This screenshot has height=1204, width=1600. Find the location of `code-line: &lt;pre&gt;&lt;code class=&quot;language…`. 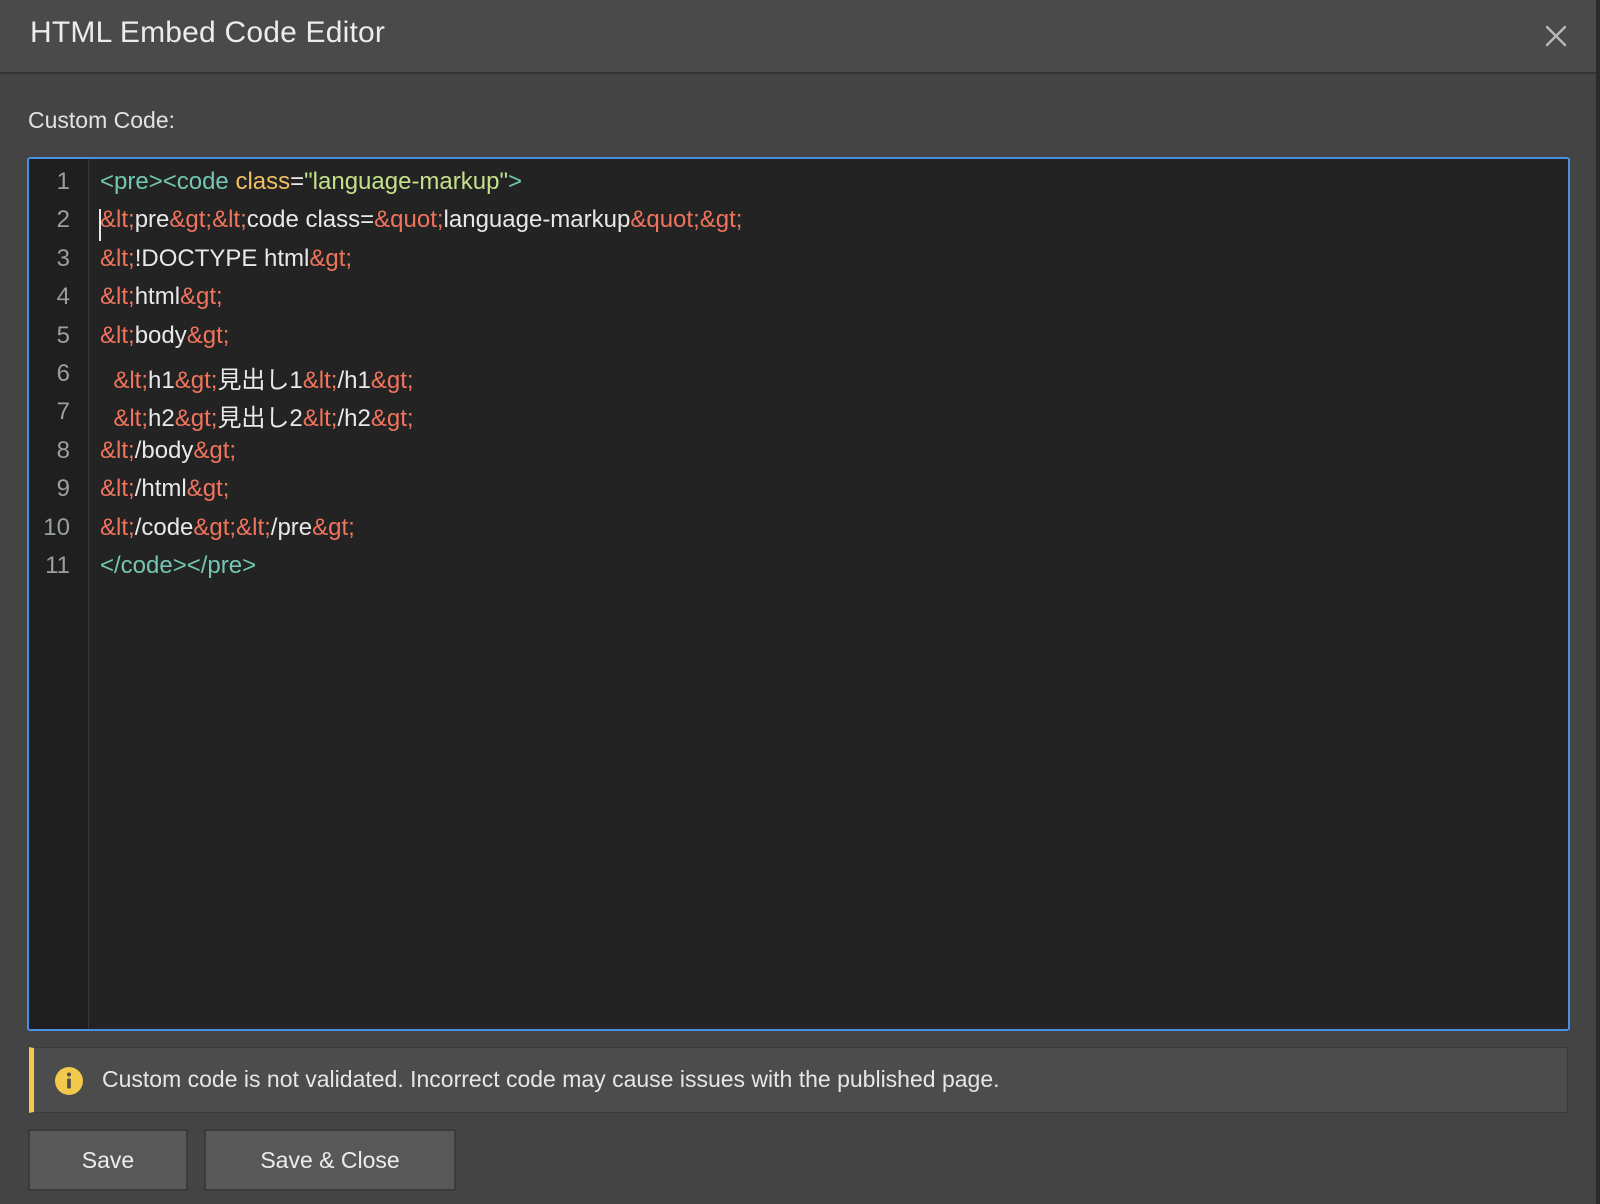

code-line: &lt;pre&gt;&lt;code class=&quot;language… is located at coordinates (421, 220).